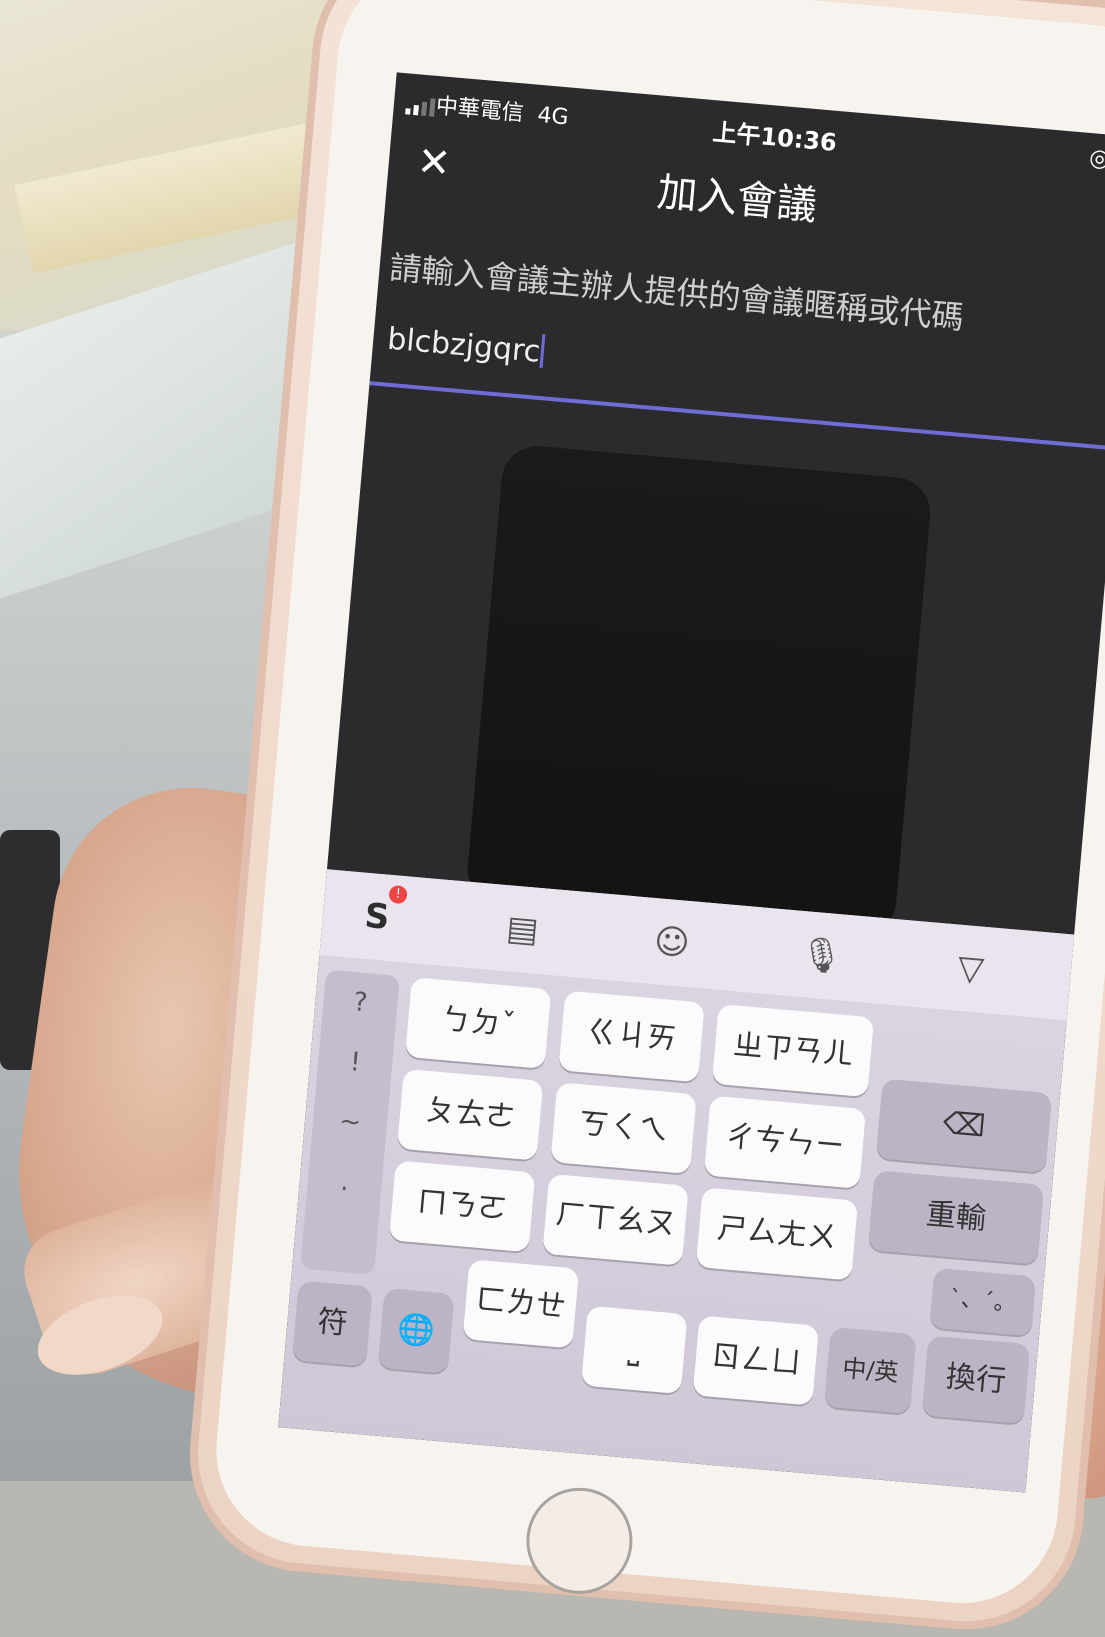  I want to click on key-ch-c: ㄔㄘㄣㄧ, so click(785, 1142).